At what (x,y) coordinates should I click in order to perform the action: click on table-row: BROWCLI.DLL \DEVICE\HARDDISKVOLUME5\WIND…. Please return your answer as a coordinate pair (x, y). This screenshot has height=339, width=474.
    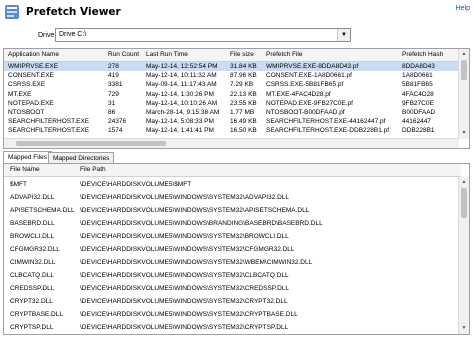
    Looking at the image, I should click on (232, 236).